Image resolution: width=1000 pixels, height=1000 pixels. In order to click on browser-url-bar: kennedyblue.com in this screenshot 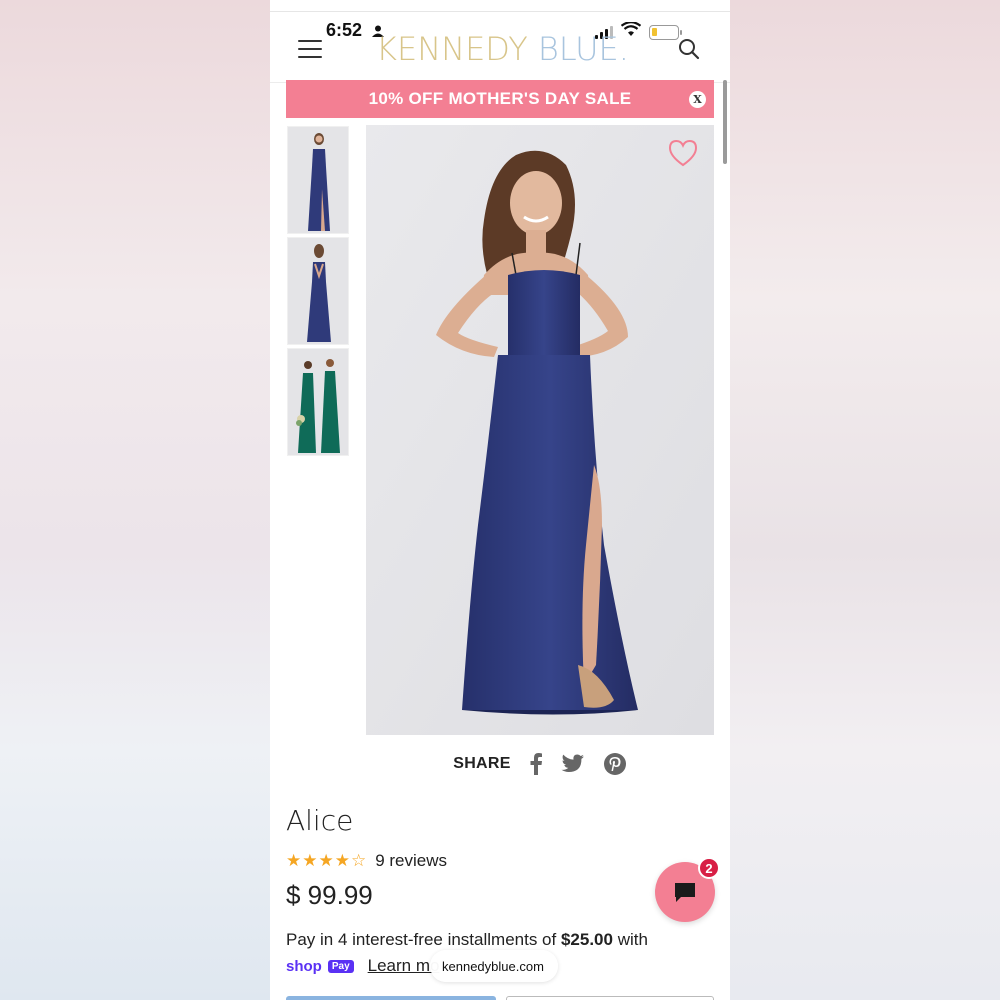, I will do `click(494, 966)`.